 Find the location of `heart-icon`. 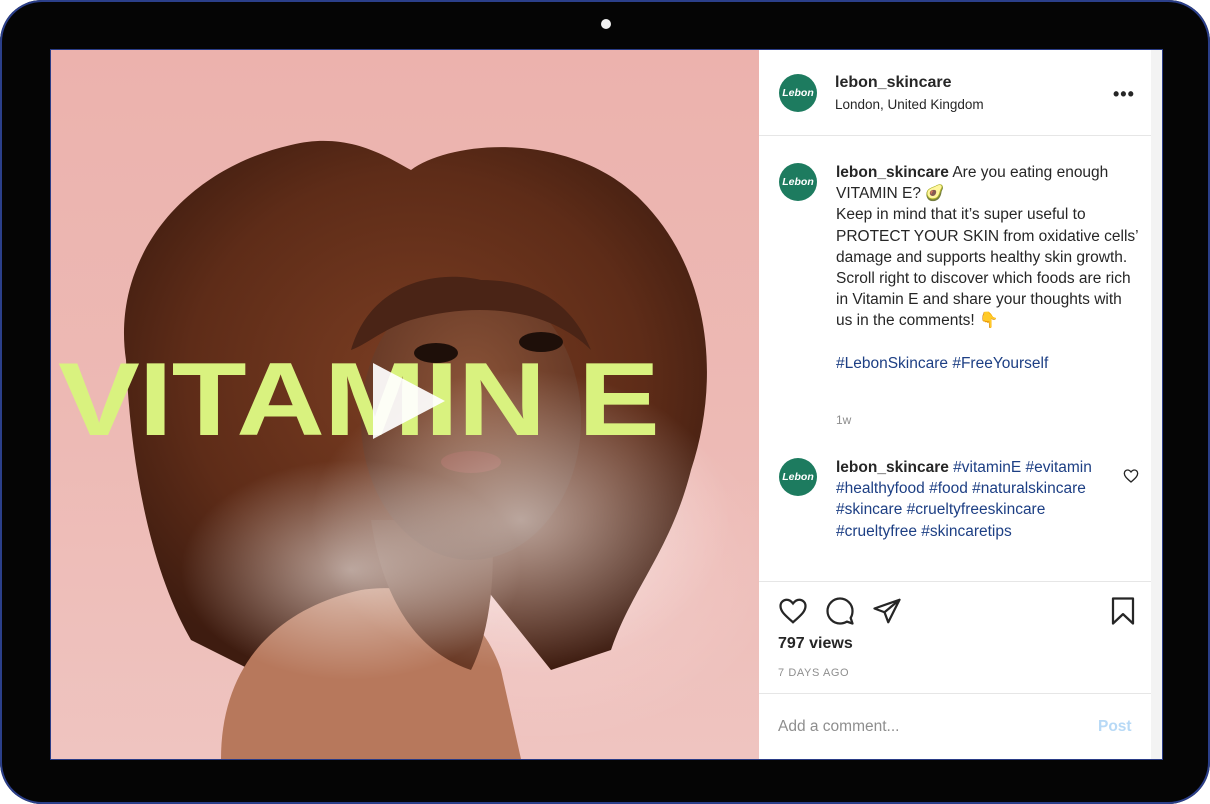

heart-icon is located at coordinates (793, 611).